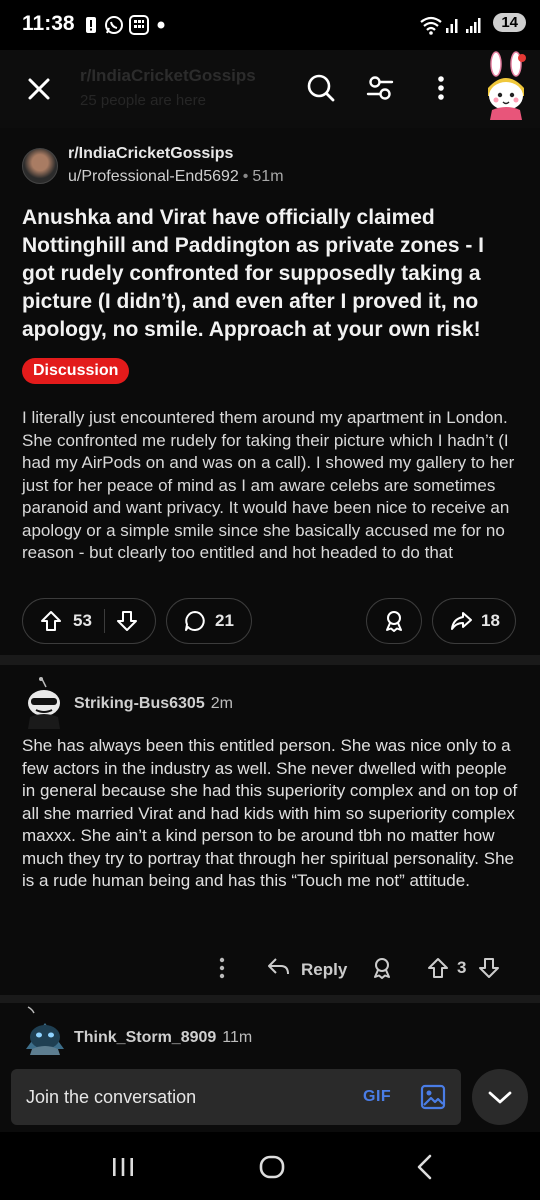  I want to click on online-count: 25 people are here, so click(143, 100).